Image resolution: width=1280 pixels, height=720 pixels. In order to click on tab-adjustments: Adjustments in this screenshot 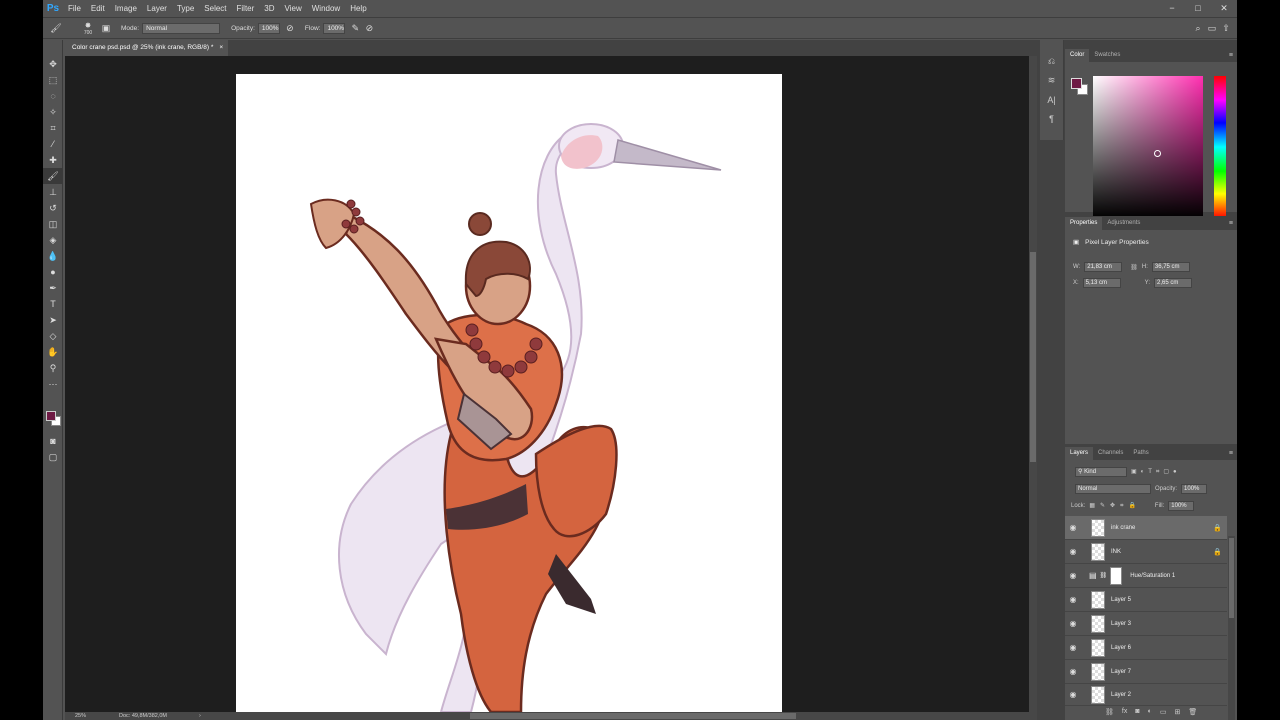, I will do `click(1123, 223)`.